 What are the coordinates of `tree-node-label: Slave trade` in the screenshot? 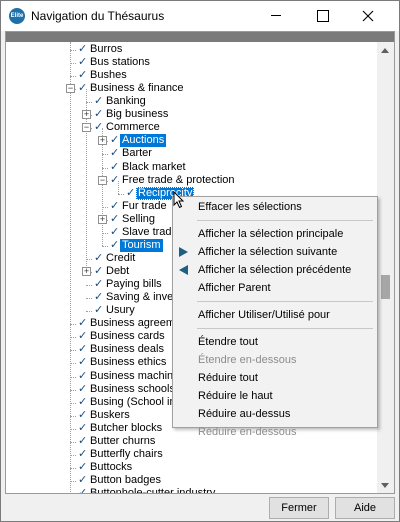 It's located at (150, 231).